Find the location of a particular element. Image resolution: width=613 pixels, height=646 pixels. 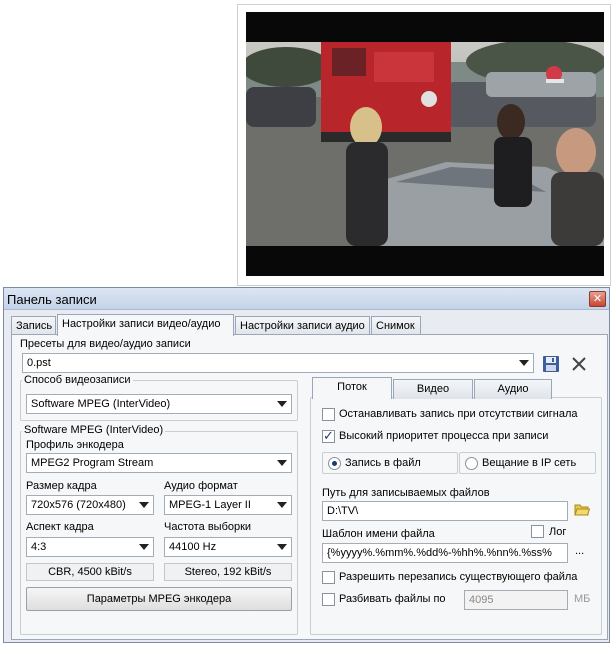

record-file-option: Запись в файл is located at coordinates (390, 463).